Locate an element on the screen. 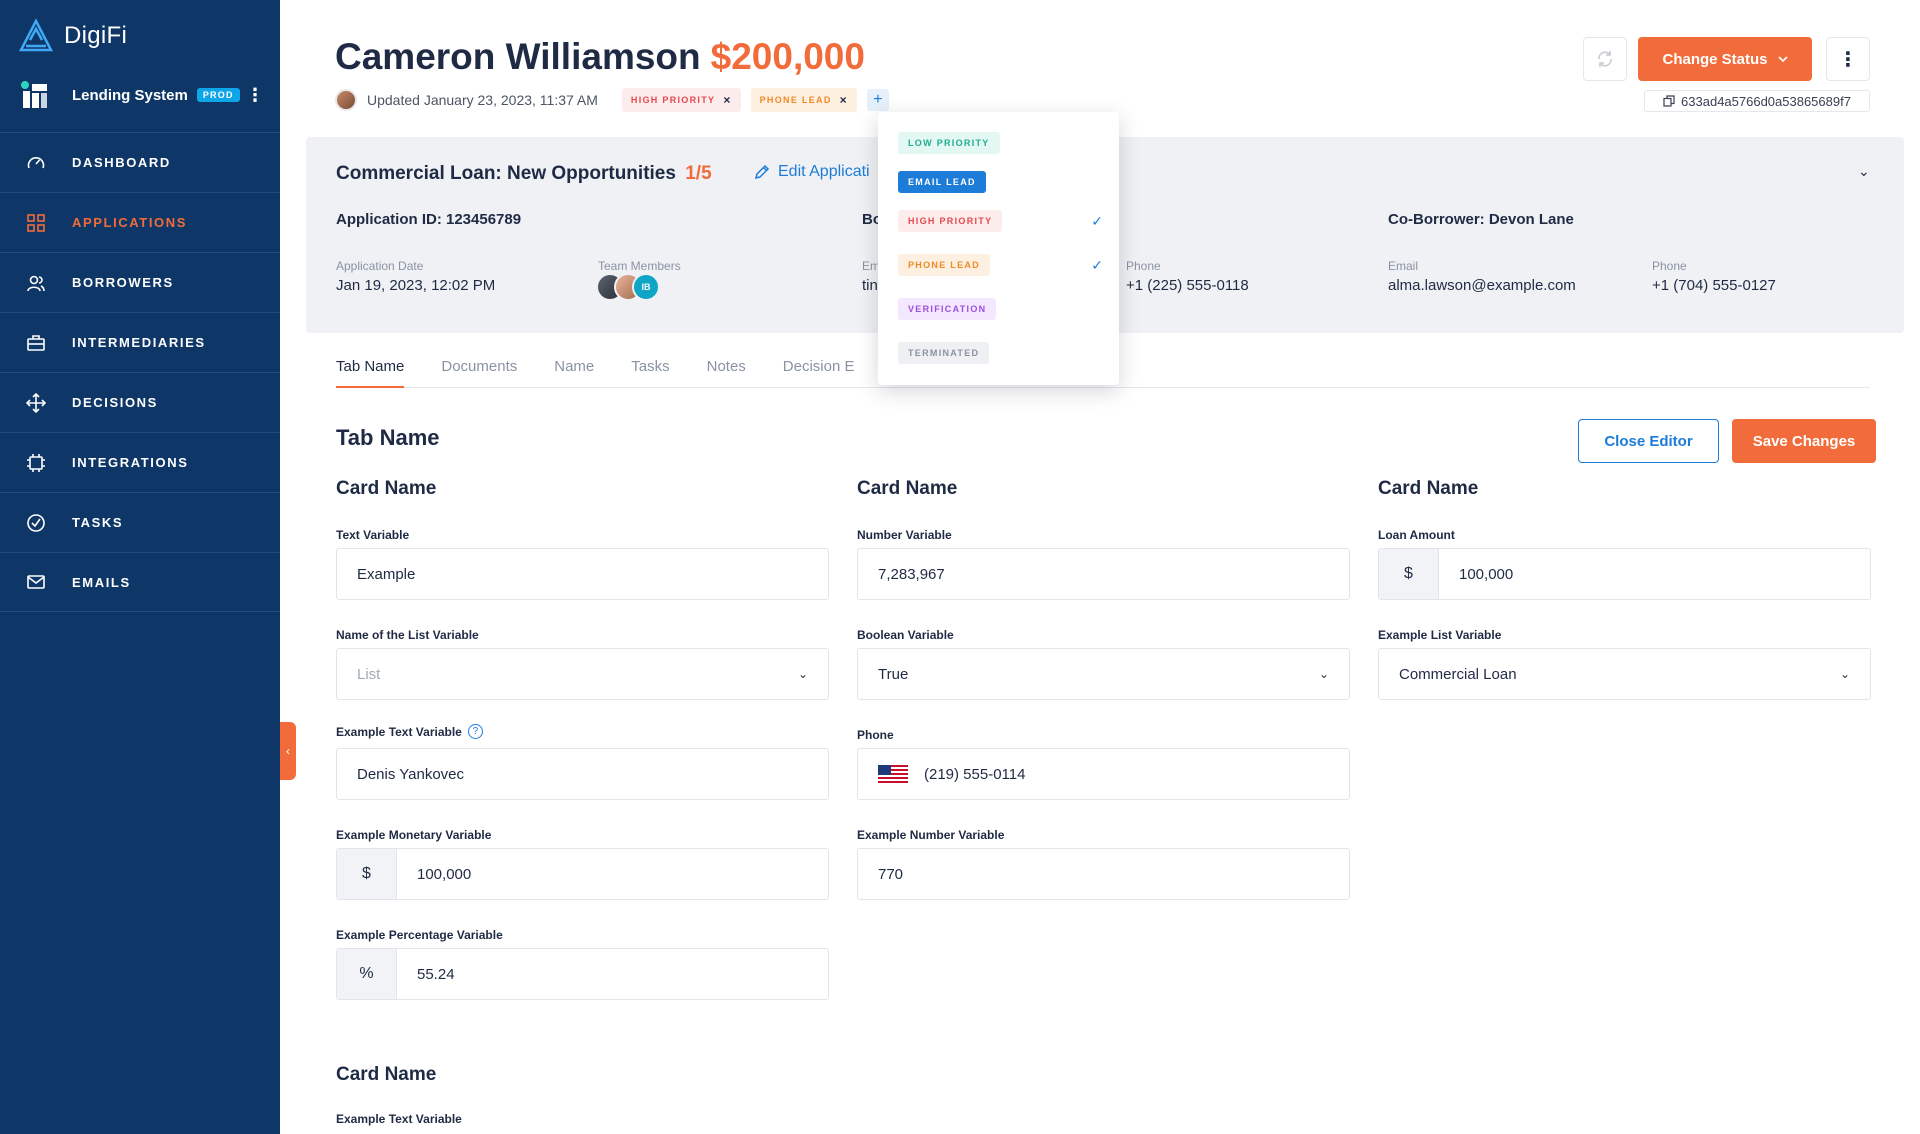 Image resolution: width=1920 pixels, height=1134 pixels. field-label: Loan Amount is located at coordinates (1416, 535).